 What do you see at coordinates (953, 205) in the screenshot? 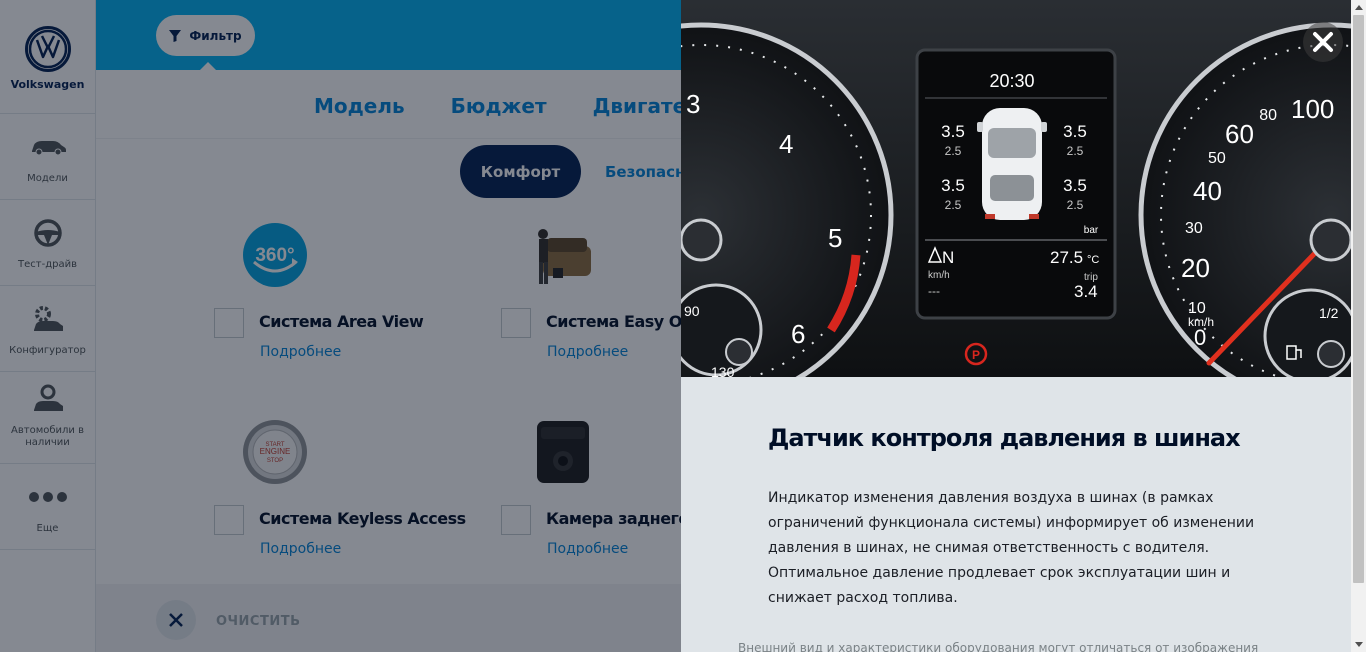
I see `tire-pressure-rl-min: 2.5` at bounding box center [953, 205].